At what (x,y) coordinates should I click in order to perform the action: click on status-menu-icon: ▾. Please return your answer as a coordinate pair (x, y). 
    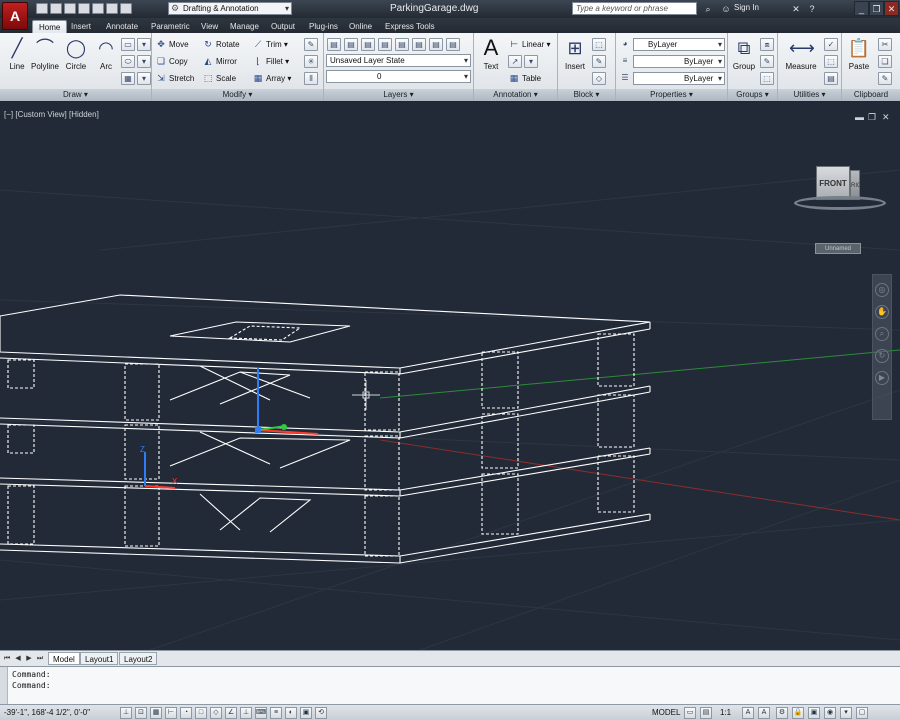
    Looking at the image, I should click on (846, 713).